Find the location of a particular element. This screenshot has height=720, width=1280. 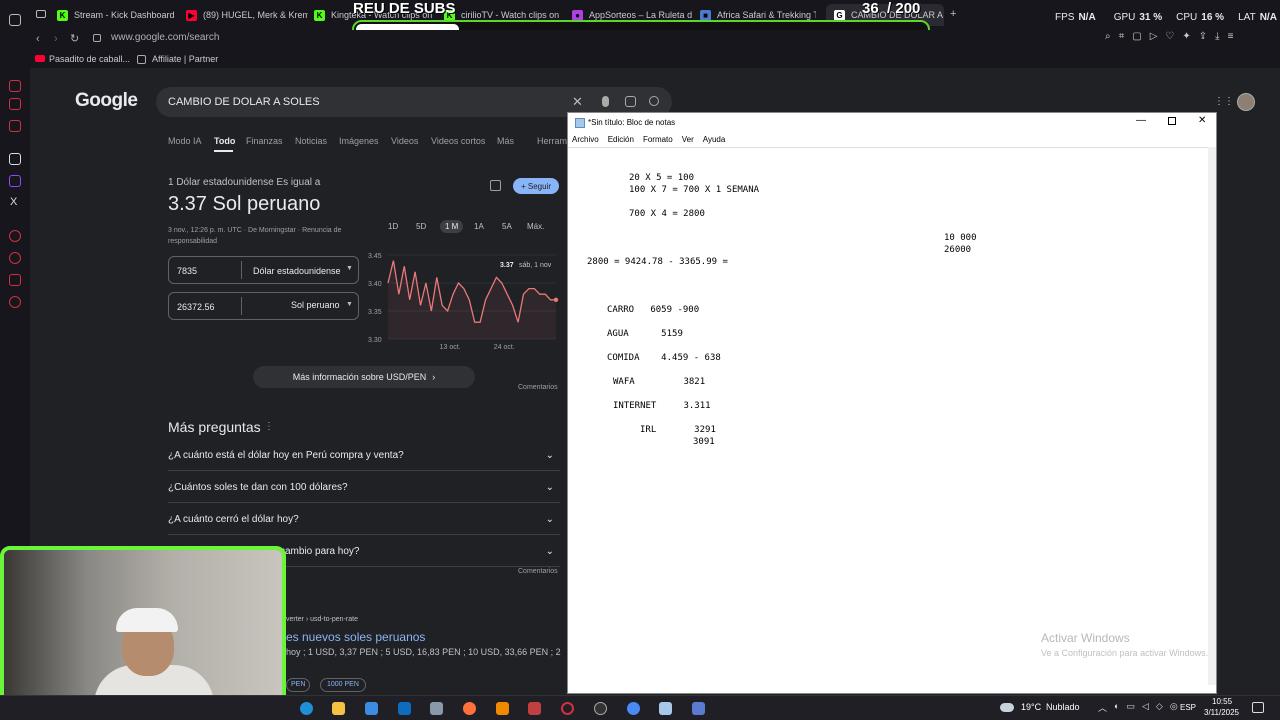

amount-to-field: 26372.56 Sol peruano ▼ is located at coordinates (263, 306).